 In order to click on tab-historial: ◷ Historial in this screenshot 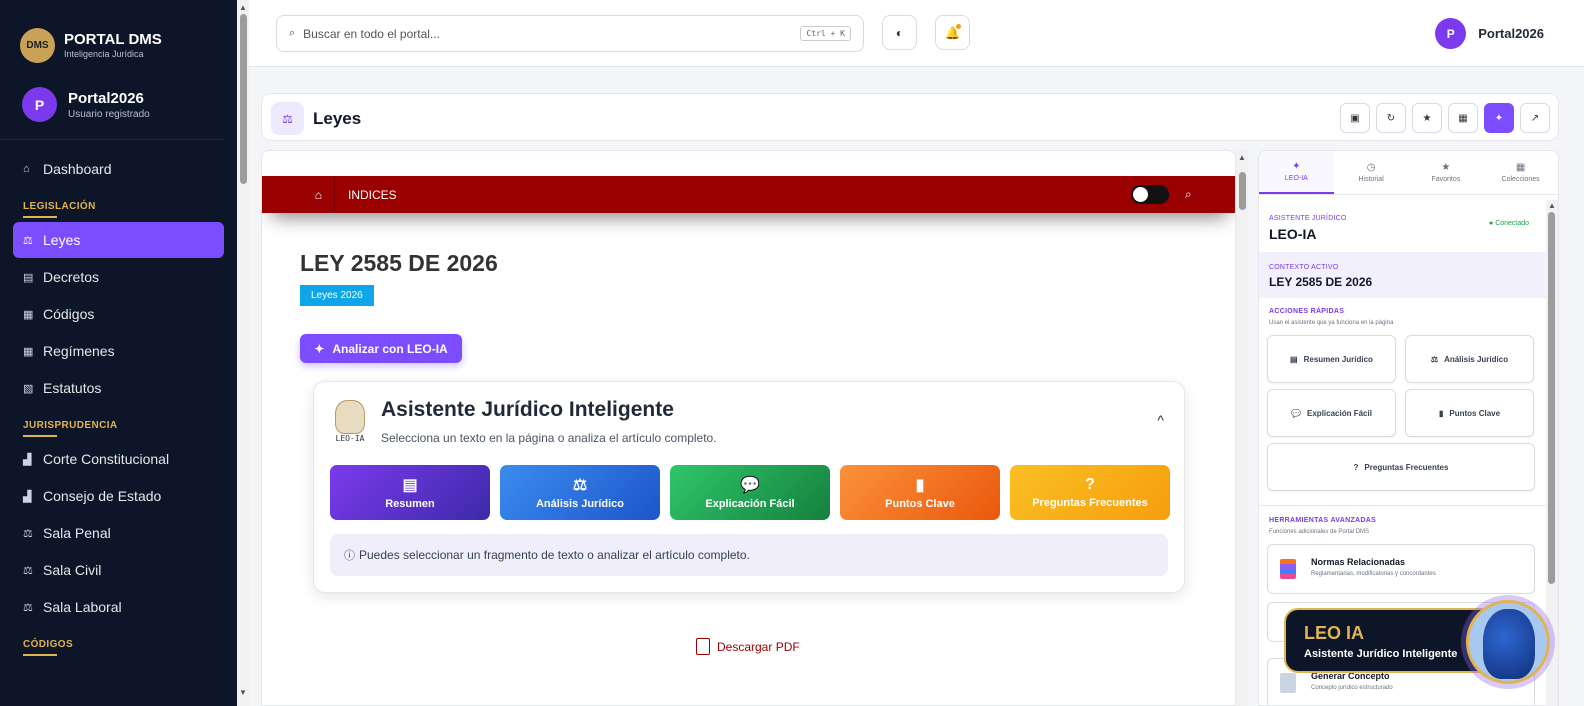, I will do `click(1371, 172)`.